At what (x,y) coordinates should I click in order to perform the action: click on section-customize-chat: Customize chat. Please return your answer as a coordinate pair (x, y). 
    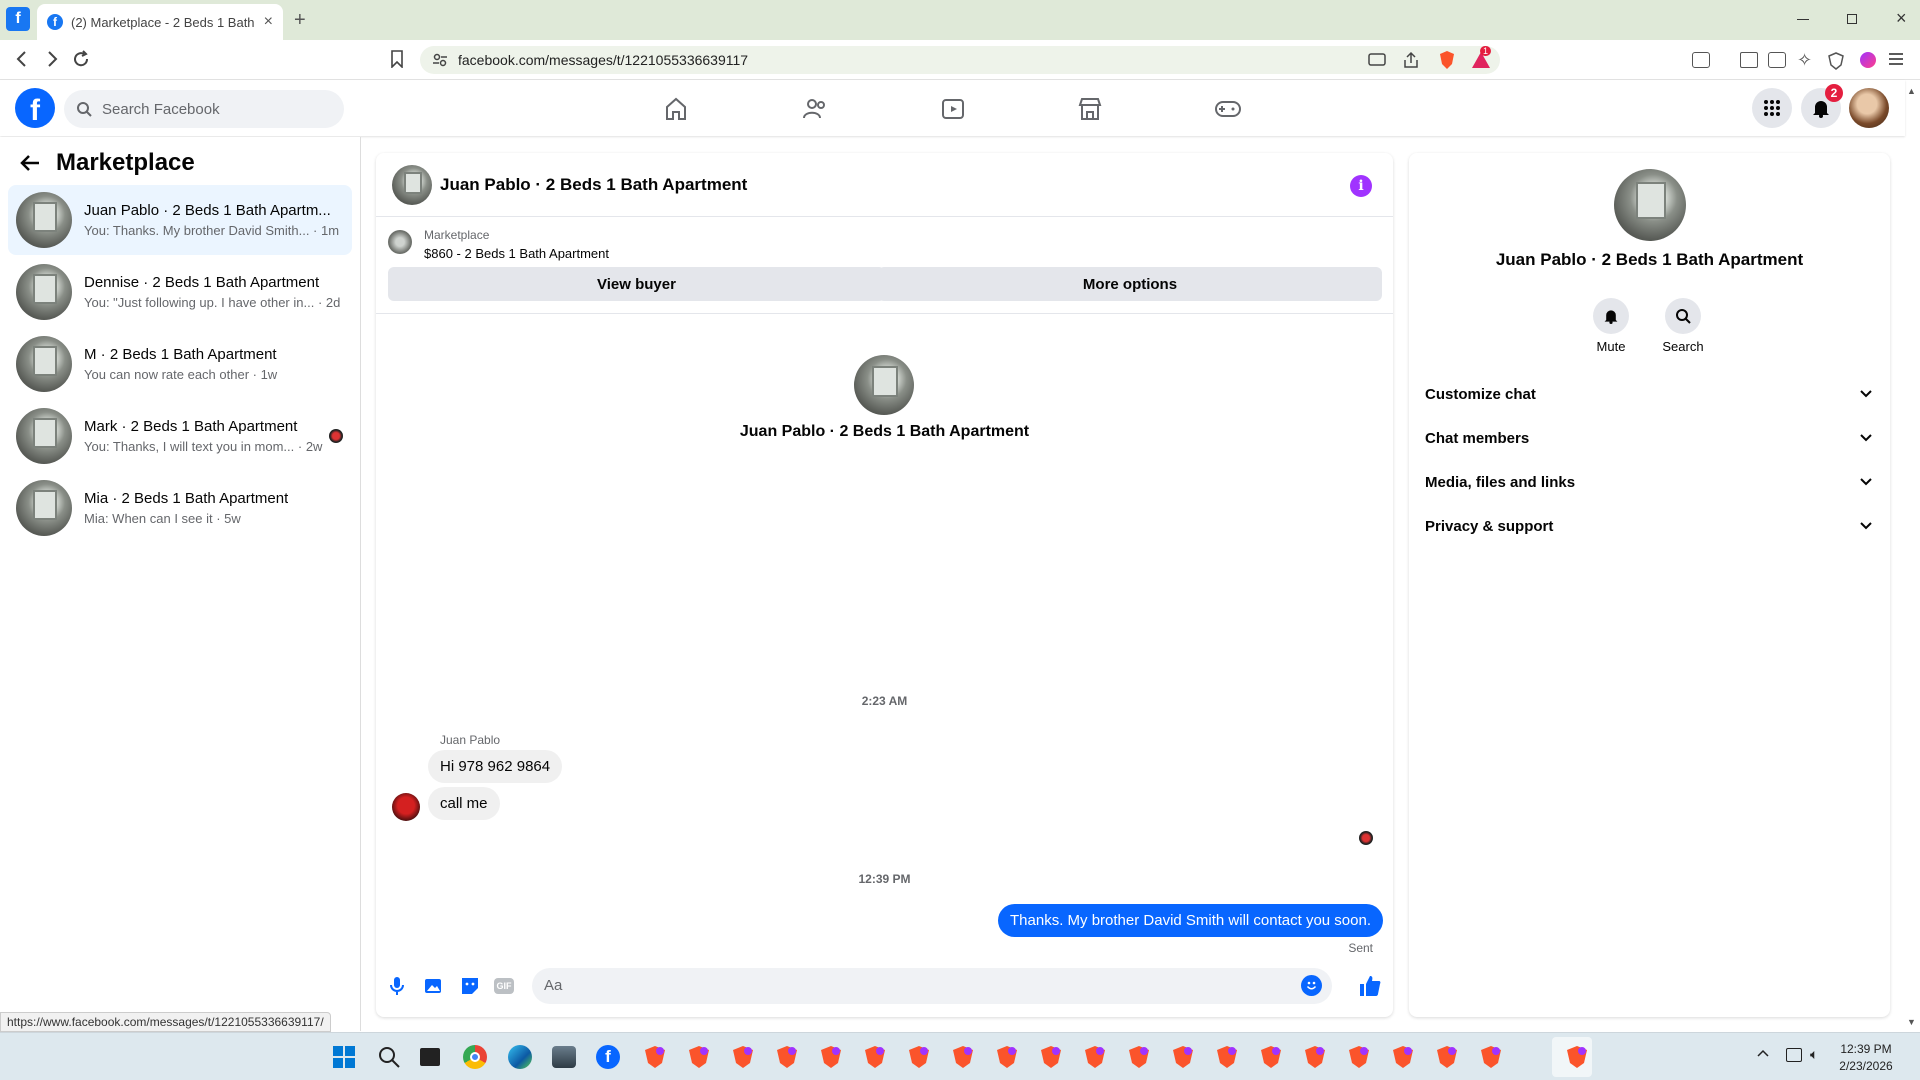
    Looking at the image, I should click on (1649, 394).